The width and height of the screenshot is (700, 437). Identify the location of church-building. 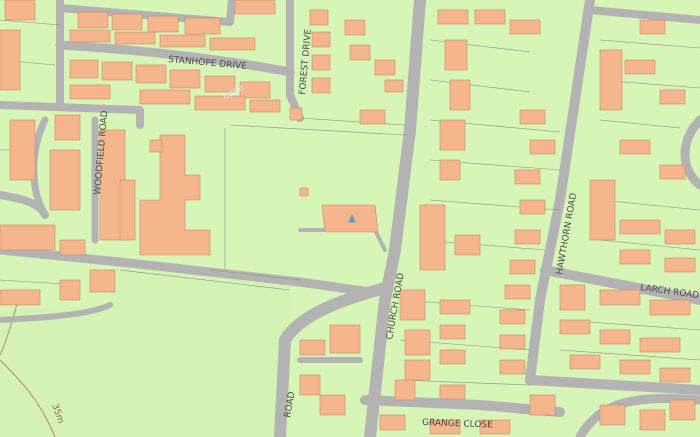
(350, 218).